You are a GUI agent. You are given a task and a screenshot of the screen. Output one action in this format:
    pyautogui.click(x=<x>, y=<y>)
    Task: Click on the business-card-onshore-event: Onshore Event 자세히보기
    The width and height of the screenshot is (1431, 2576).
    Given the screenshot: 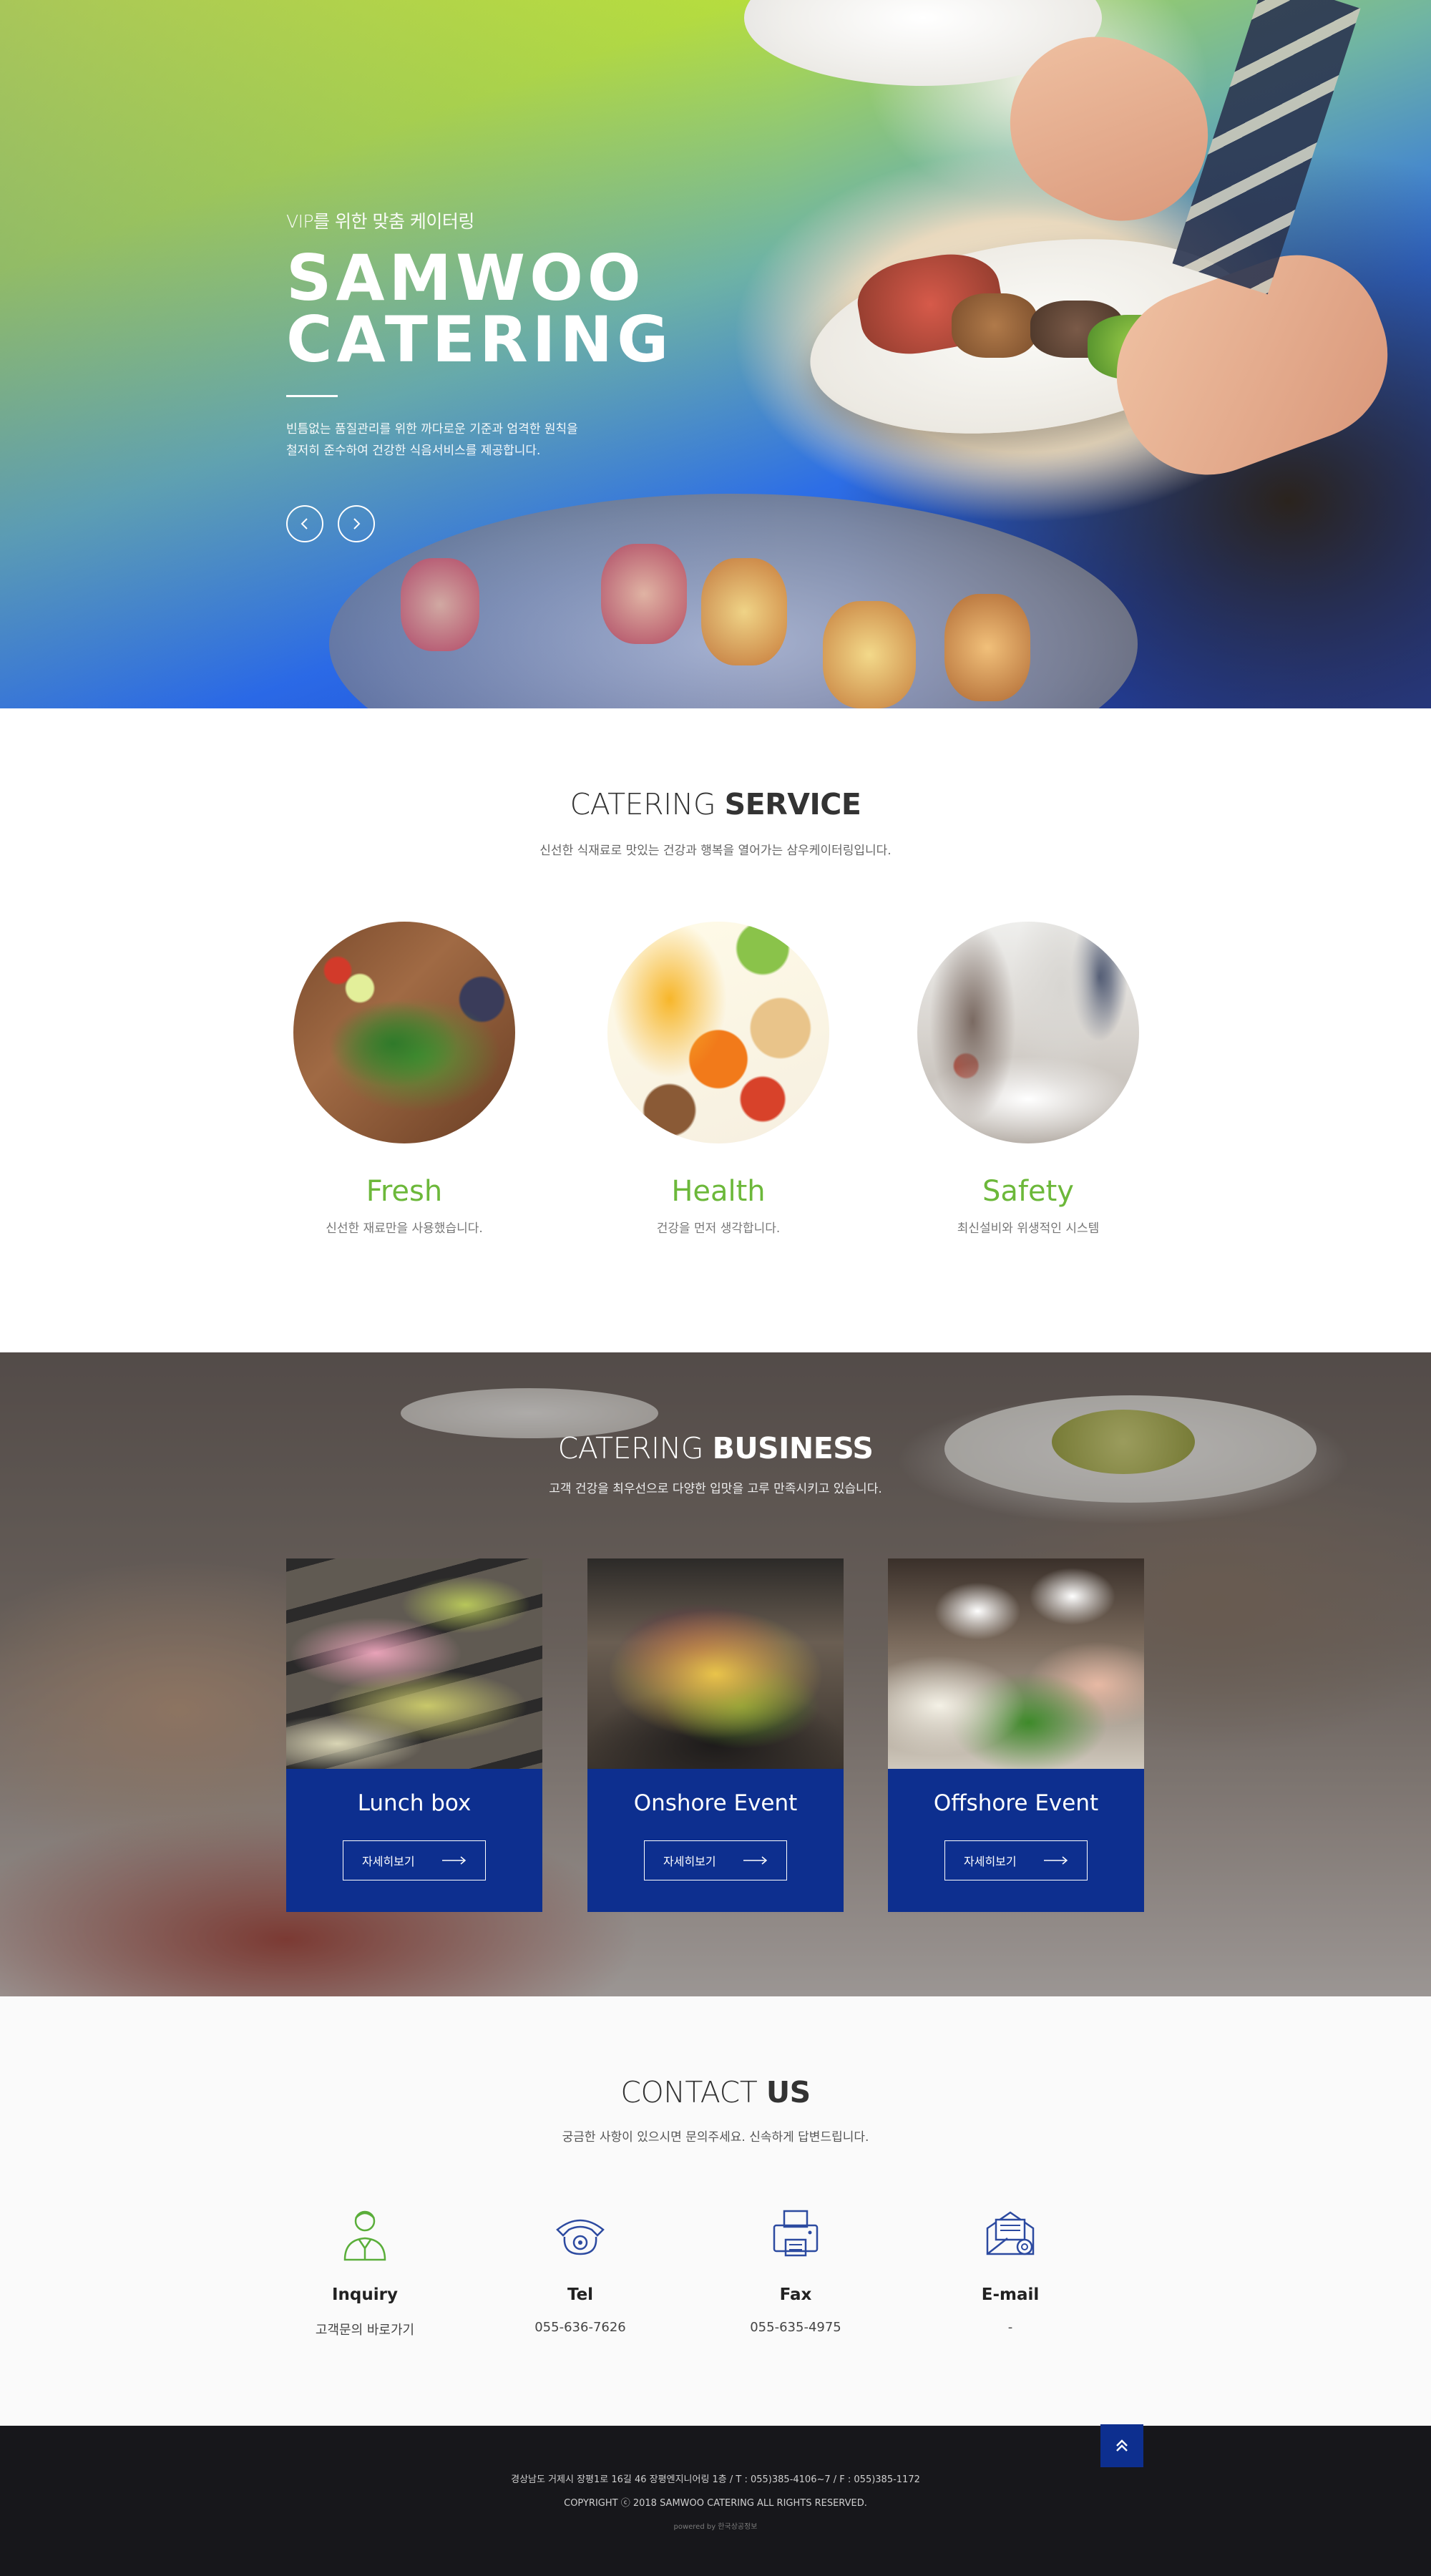 What is the action you would take?
    pyautogui.click(x=715, y=1735)
    